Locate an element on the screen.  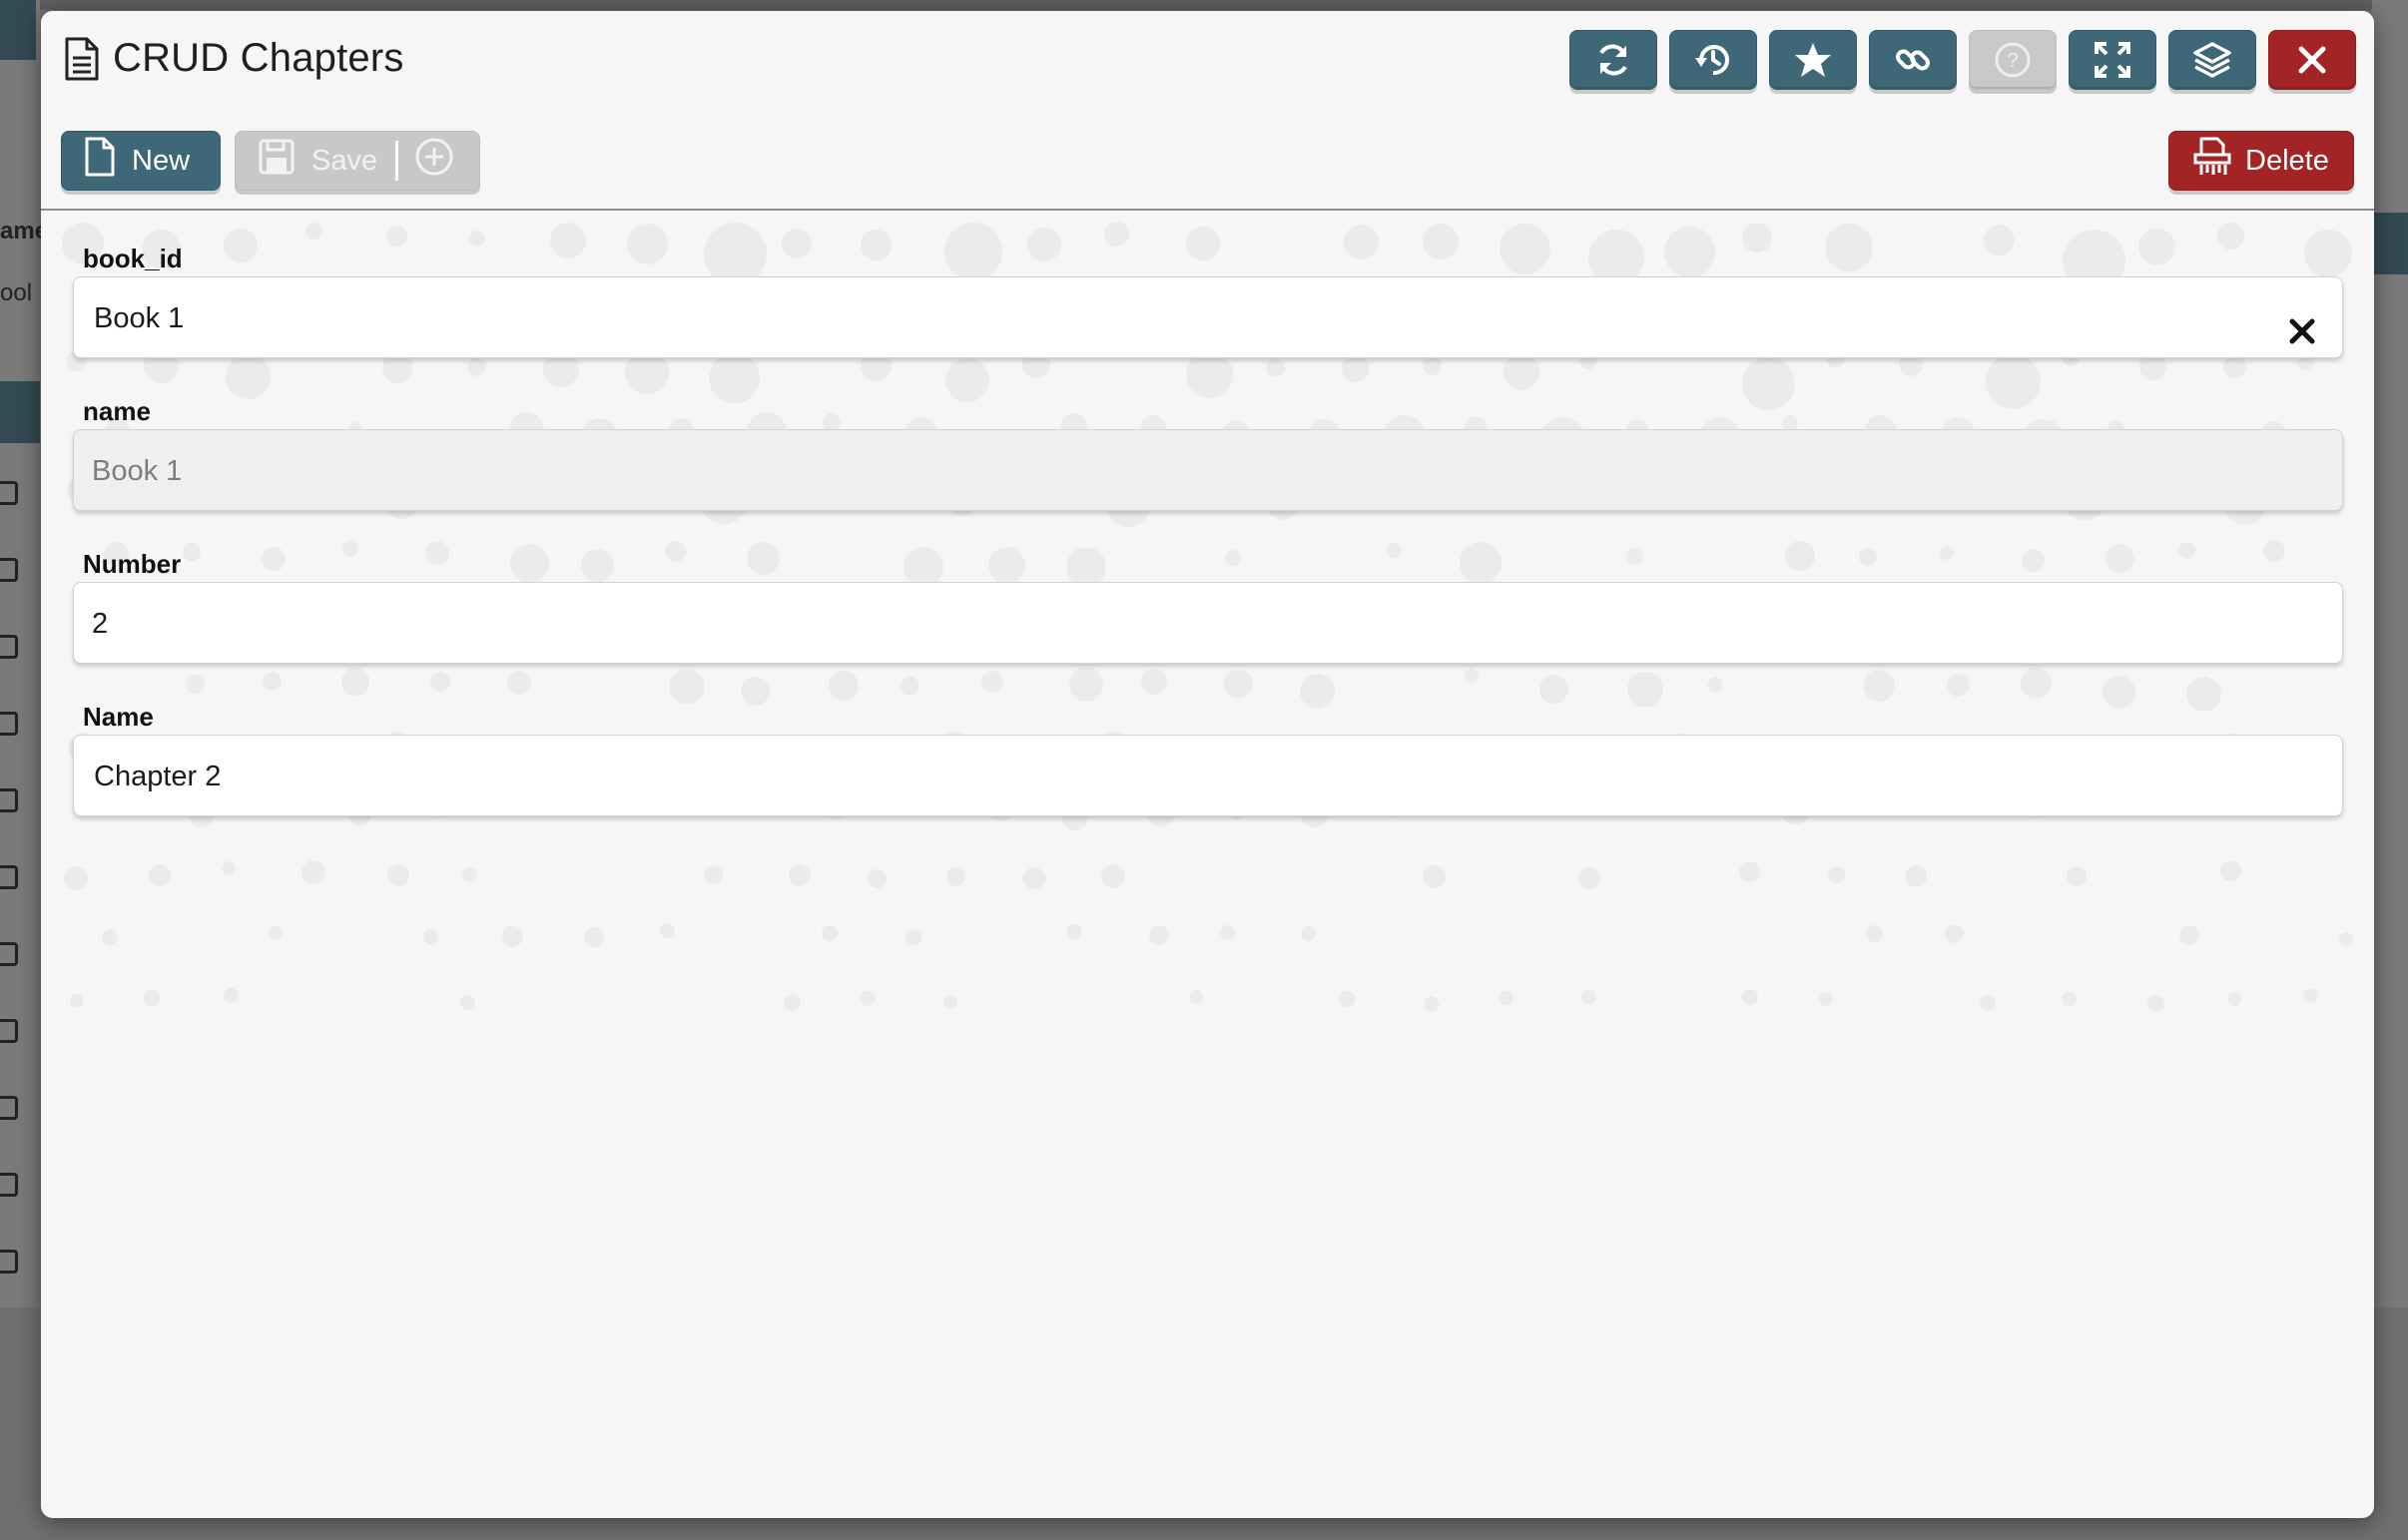
background-header-cell is located at coordinates (2390, 243).